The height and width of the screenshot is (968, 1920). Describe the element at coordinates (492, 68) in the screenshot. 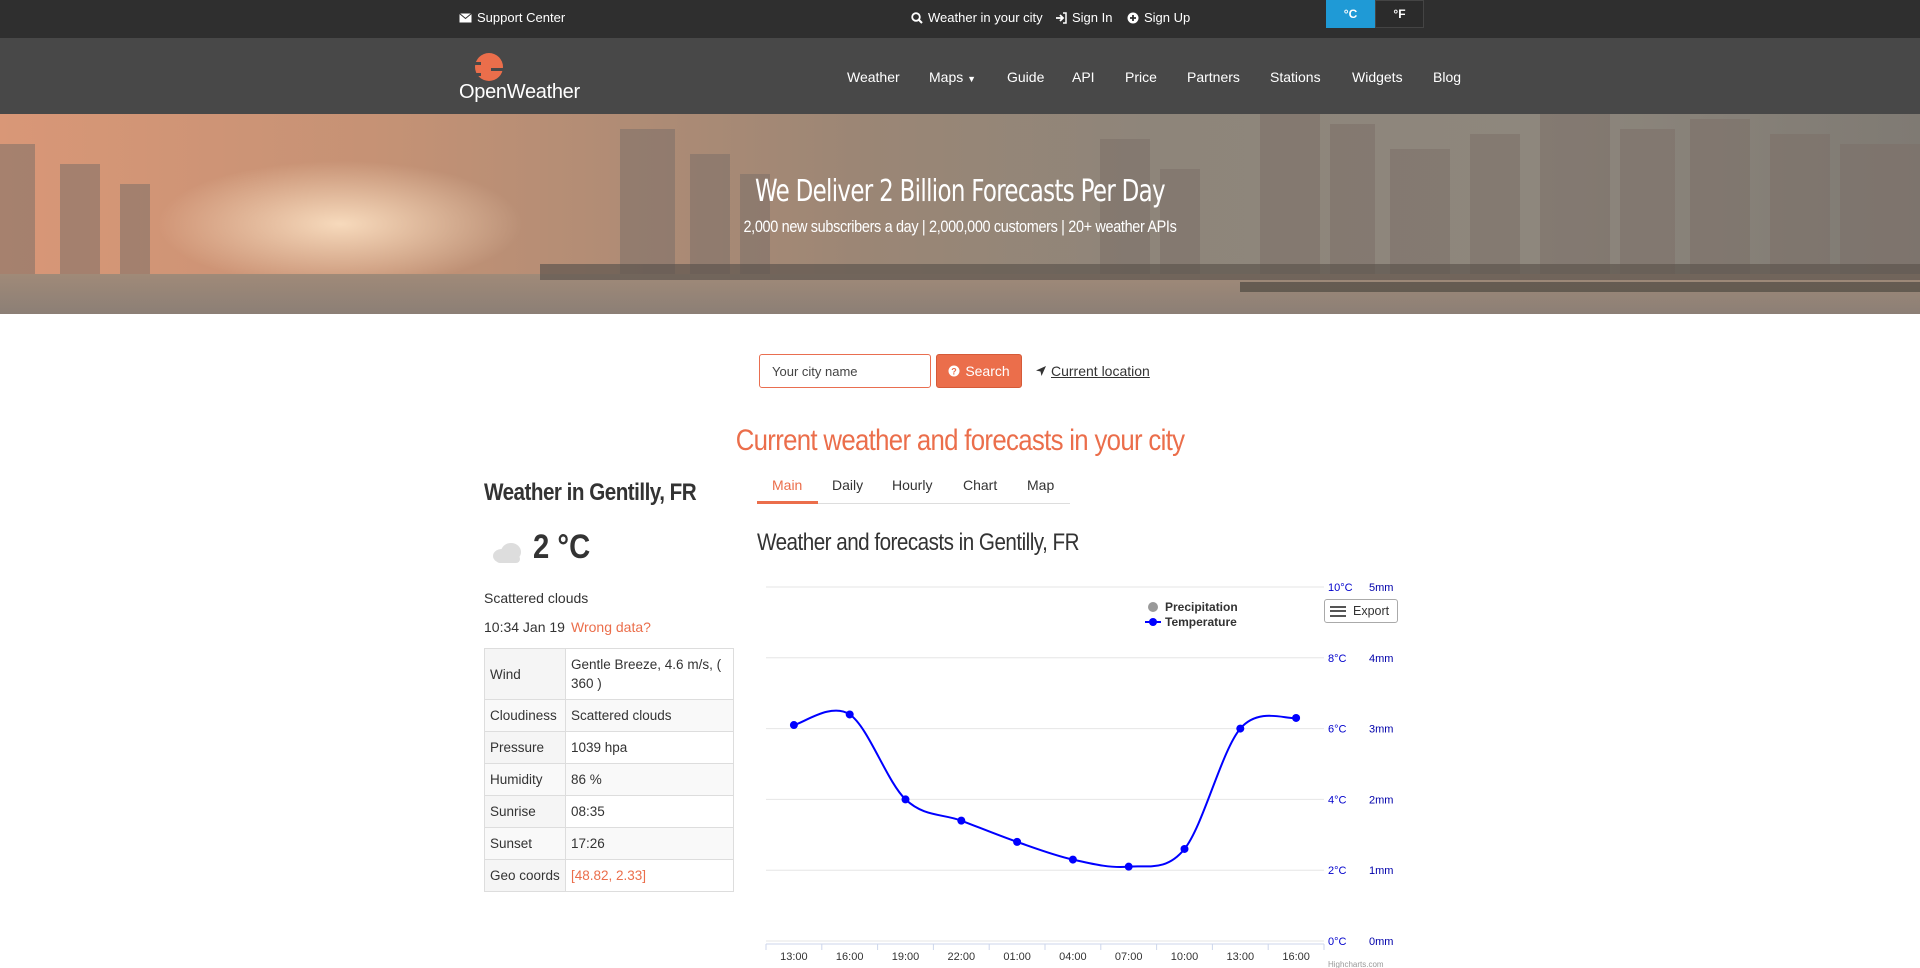

I see `sun-logo-icon` at that location.